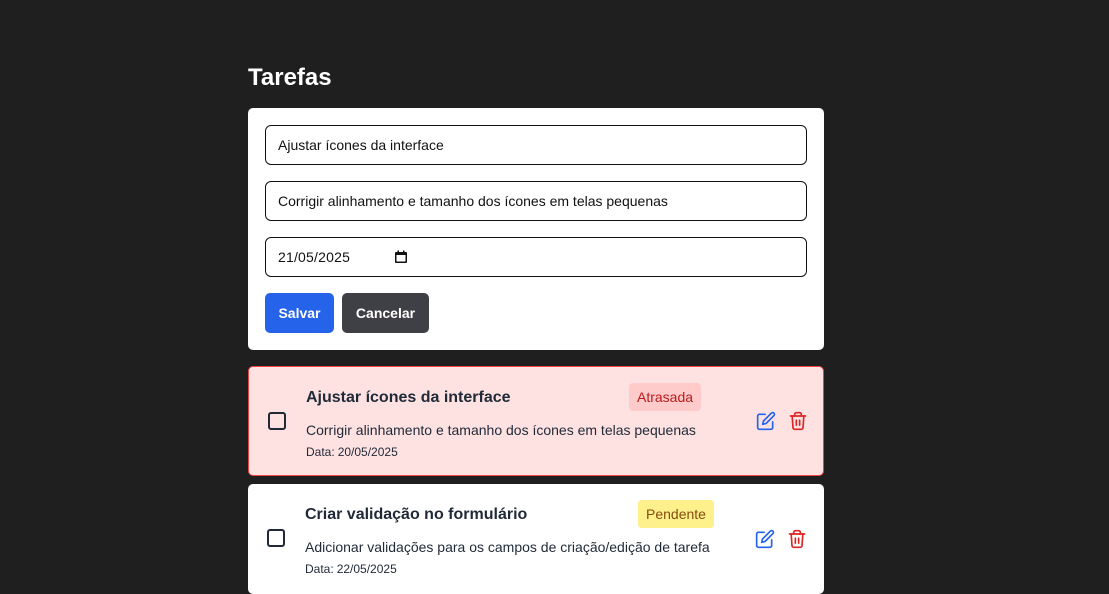 Image resolution: width=1109 pixels, height=594 pixels. What do you see at coordinates (367, 452) in the screenshot?
I see `task-date-value: 20/05/2025` at bounding box center [367, 452].